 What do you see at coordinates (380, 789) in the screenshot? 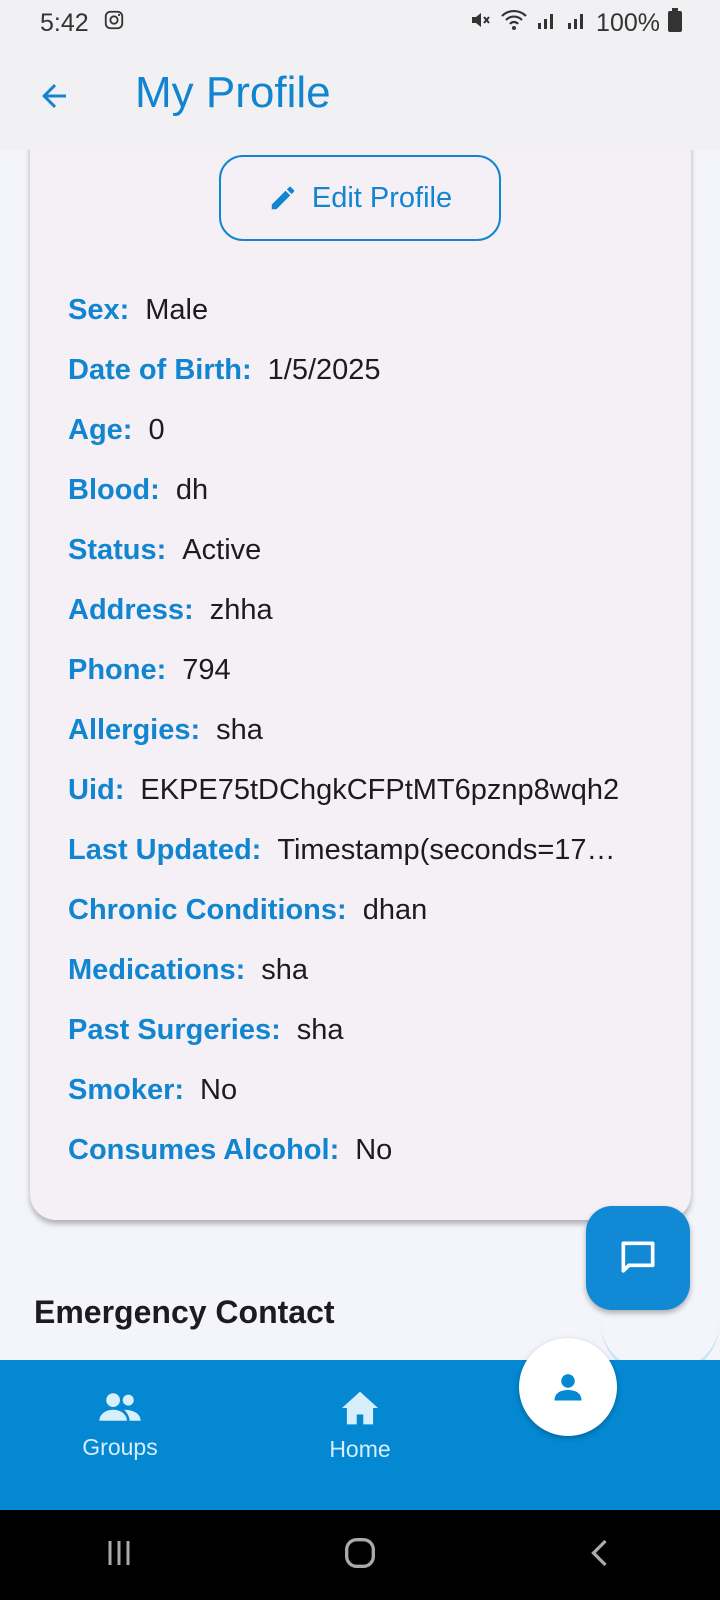
I see `field-value: EKPE75tDChgkCFPtMT6pznp8wqh2` at bounding box center [380, 789].